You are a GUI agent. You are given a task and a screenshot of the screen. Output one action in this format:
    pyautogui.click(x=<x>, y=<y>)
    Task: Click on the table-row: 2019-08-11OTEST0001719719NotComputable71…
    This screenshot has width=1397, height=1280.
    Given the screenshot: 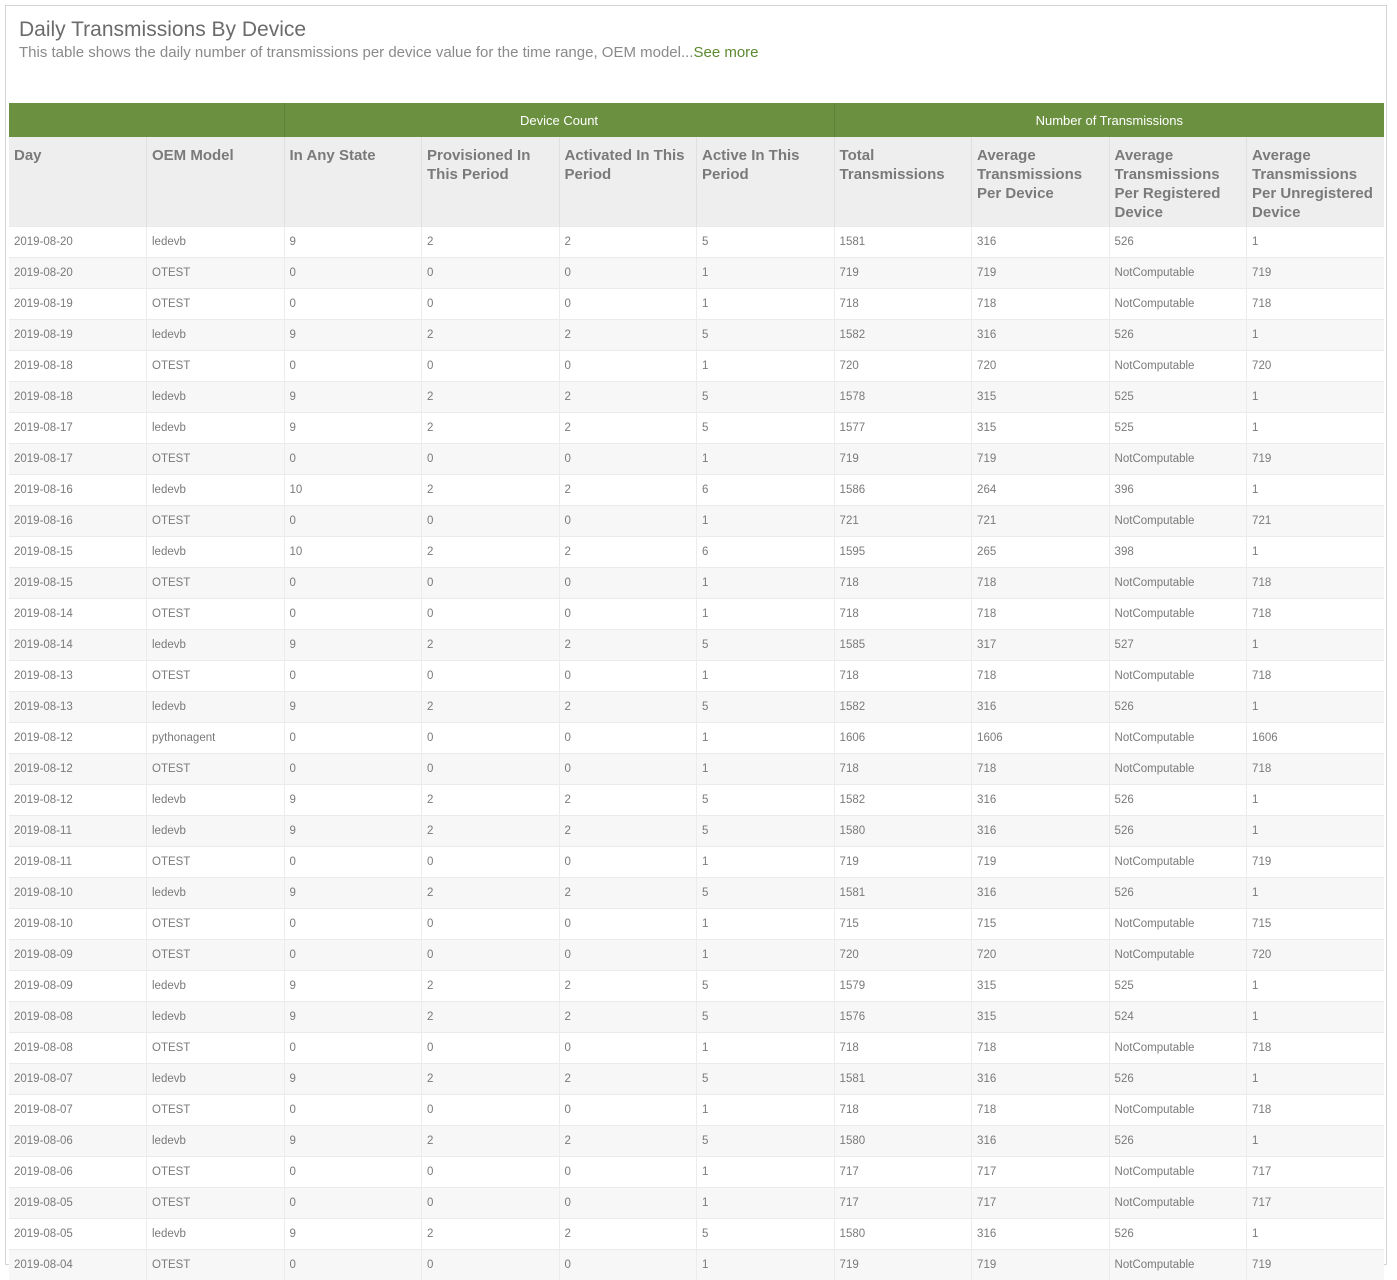 What is the action you would take?
    pyautogui.click(x=696, y=862)
    